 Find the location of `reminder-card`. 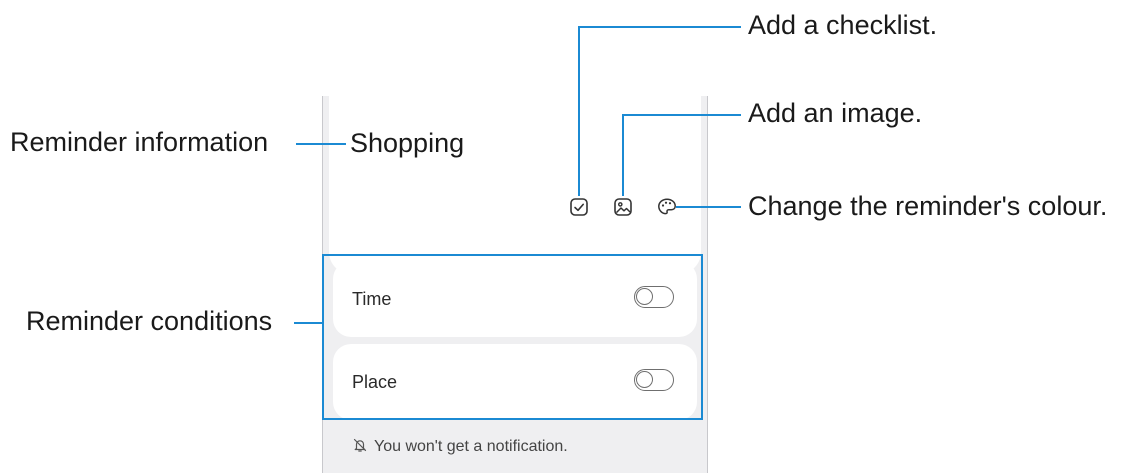

reminder-card is located at coordinates (515, 185).